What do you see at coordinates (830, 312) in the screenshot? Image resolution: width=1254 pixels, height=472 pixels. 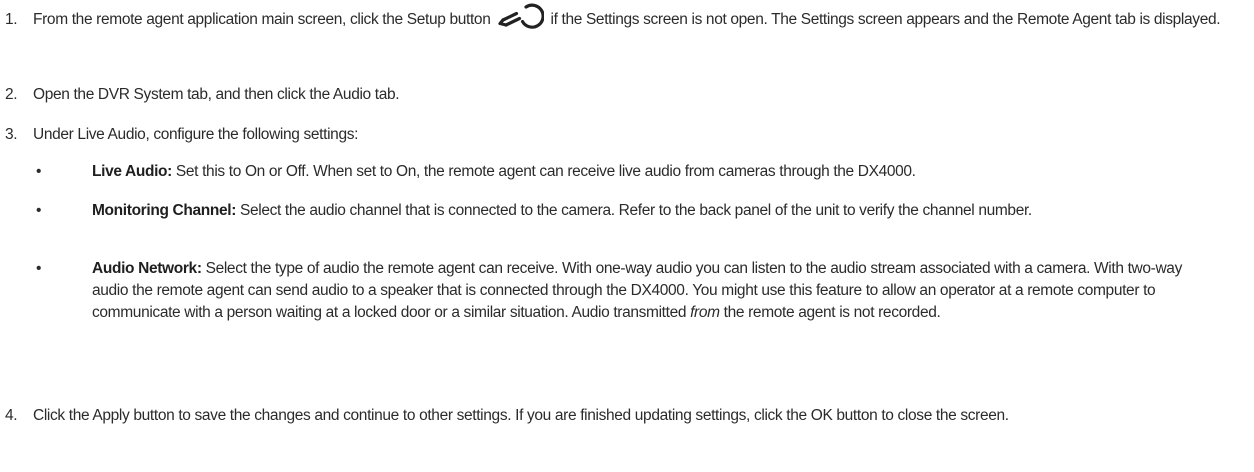 I see `setting-description-end: the remote agent is not recorded.` at bounding box center [830, 312].